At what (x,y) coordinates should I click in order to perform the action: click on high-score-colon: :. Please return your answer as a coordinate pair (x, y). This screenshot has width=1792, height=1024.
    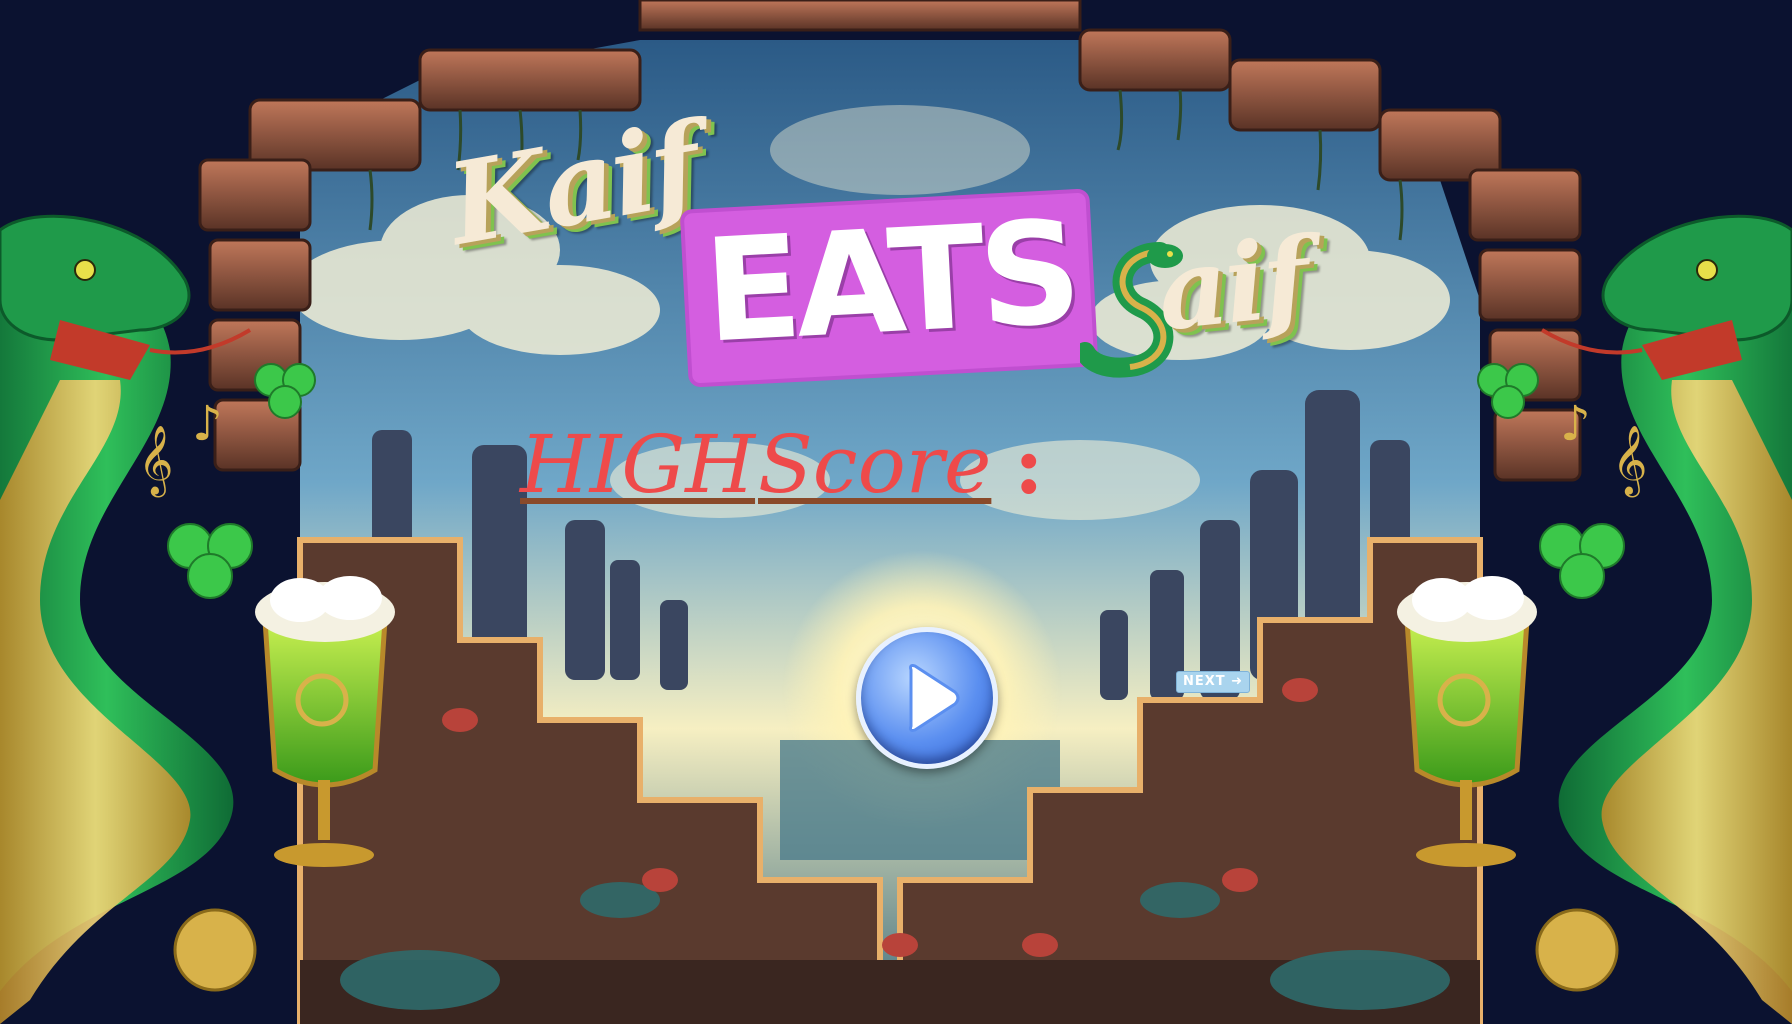
    Looking at the image, I should click on (1029, 465).